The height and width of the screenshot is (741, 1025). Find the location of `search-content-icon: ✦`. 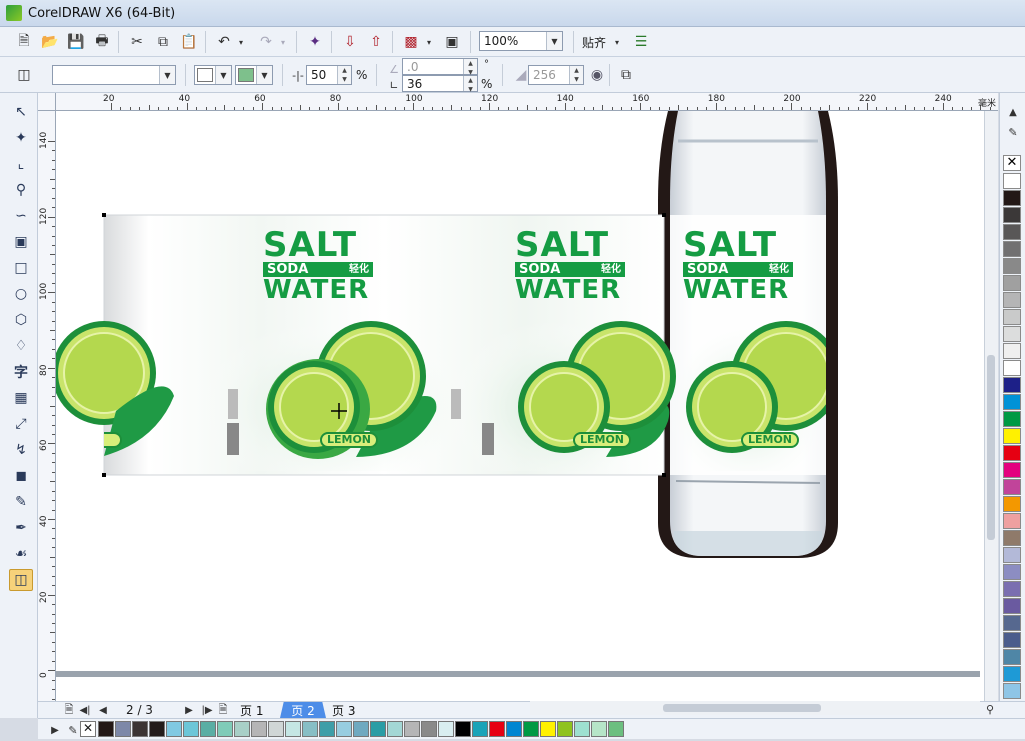

search-content-icon: ✦ is located at coordinates (315, 42).